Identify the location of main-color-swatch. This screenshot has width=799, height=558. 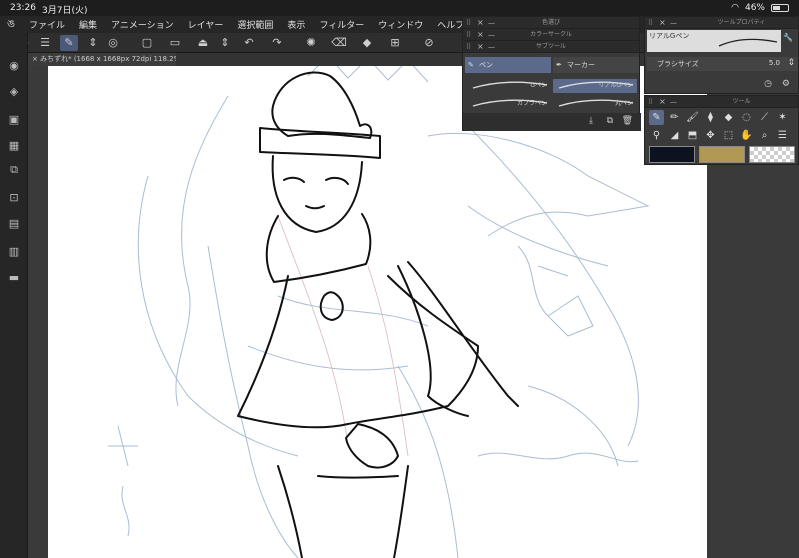
(672, 154).